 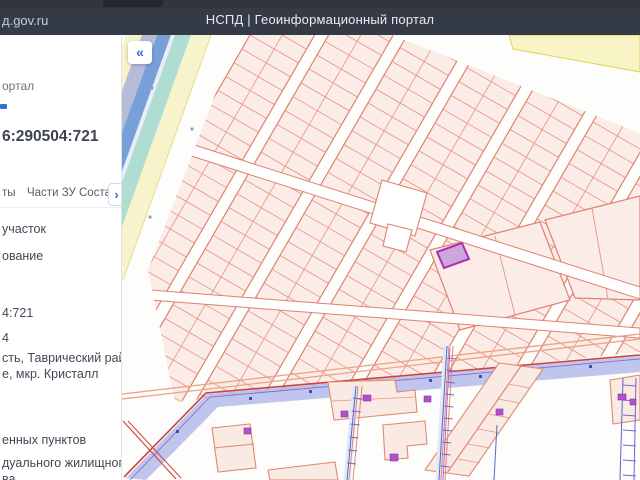 What do you see at coordinates (133, 3) in the screenshot?
I see `browser-tab-notch` at bounding box center [133, 3].